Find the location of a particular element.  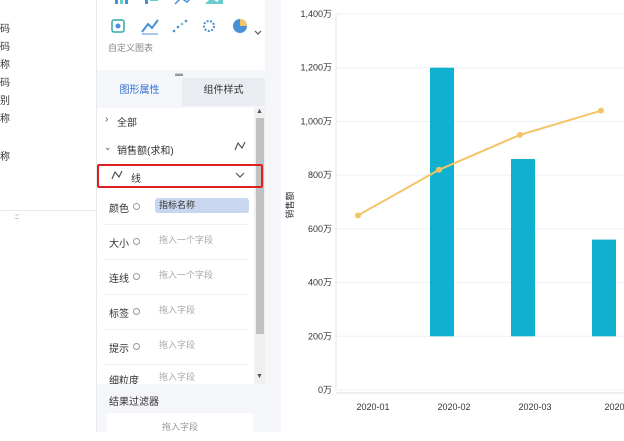

drag-handle-icon: ▬ is located at coordinates (179, 73).